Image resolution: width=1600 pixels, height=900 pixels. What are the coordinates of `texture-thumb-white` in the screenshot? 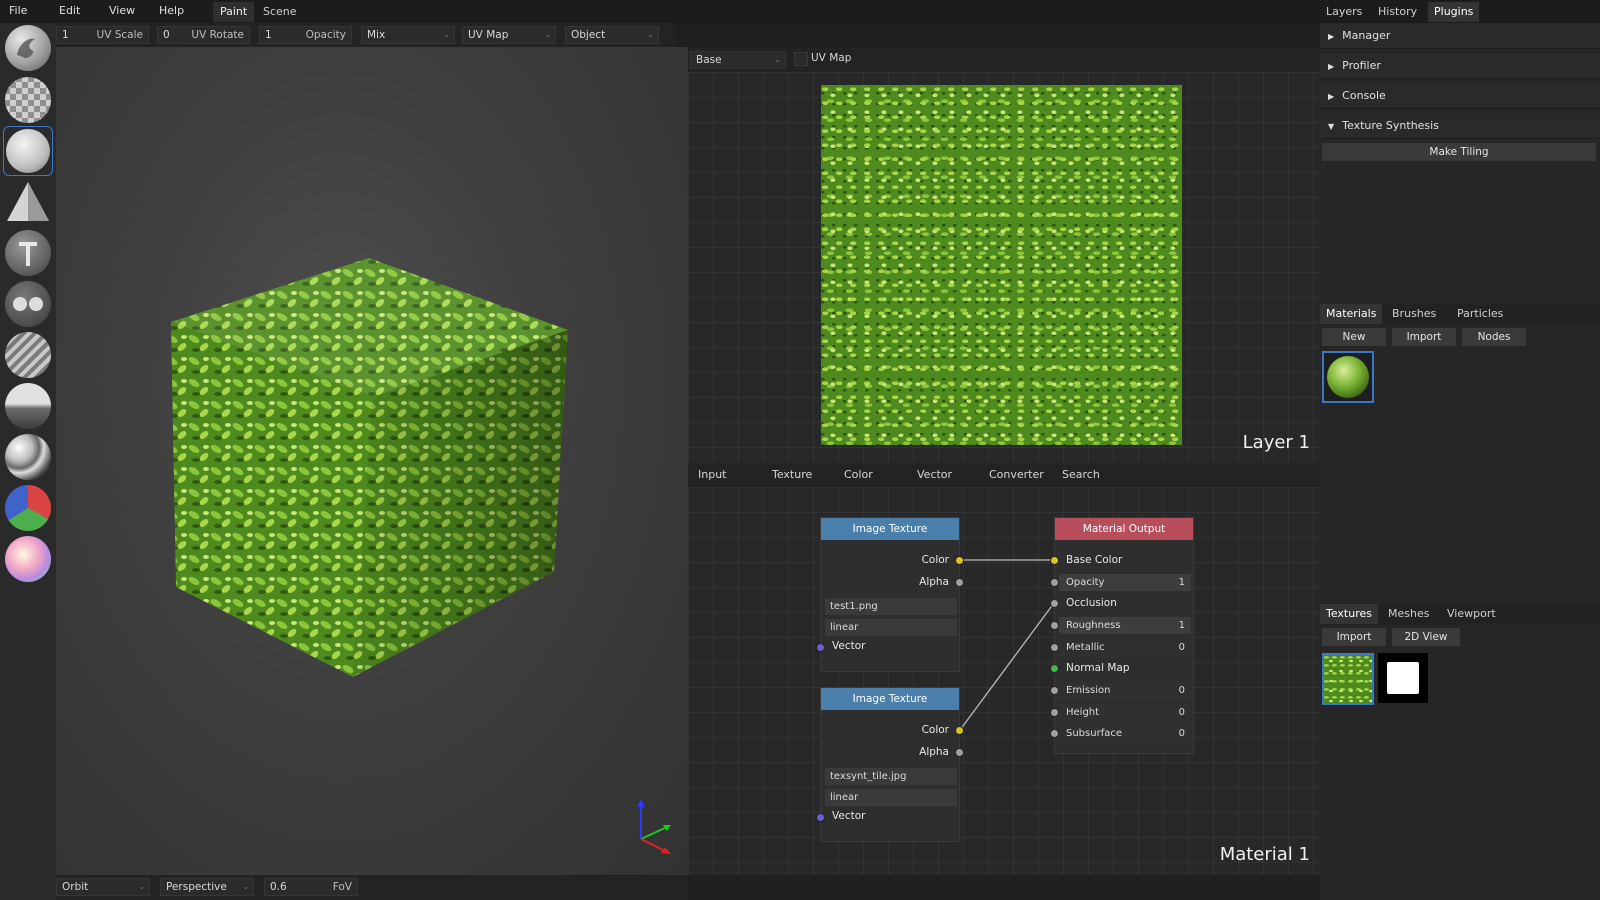 It's located at (1403, 678).